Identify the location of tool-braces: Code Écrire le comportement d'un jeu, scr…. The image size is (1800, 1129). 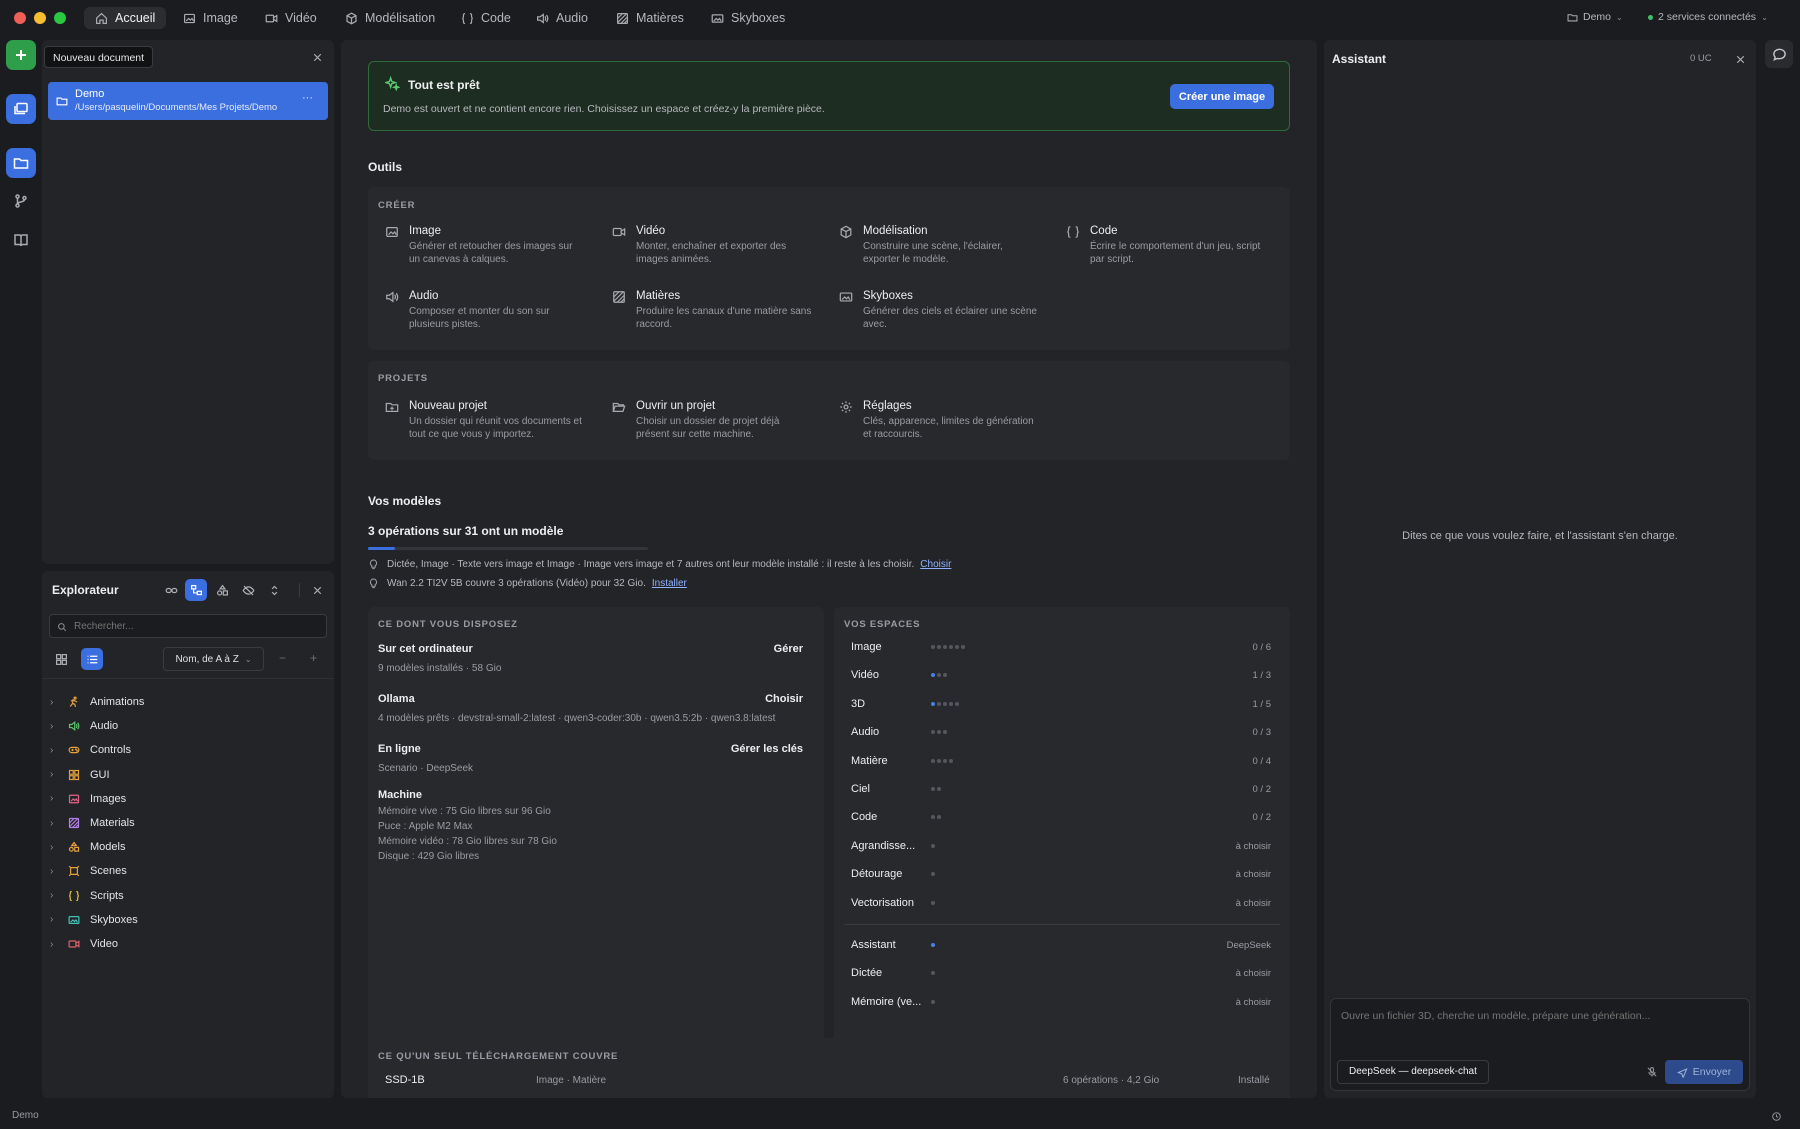
(1183, 245).